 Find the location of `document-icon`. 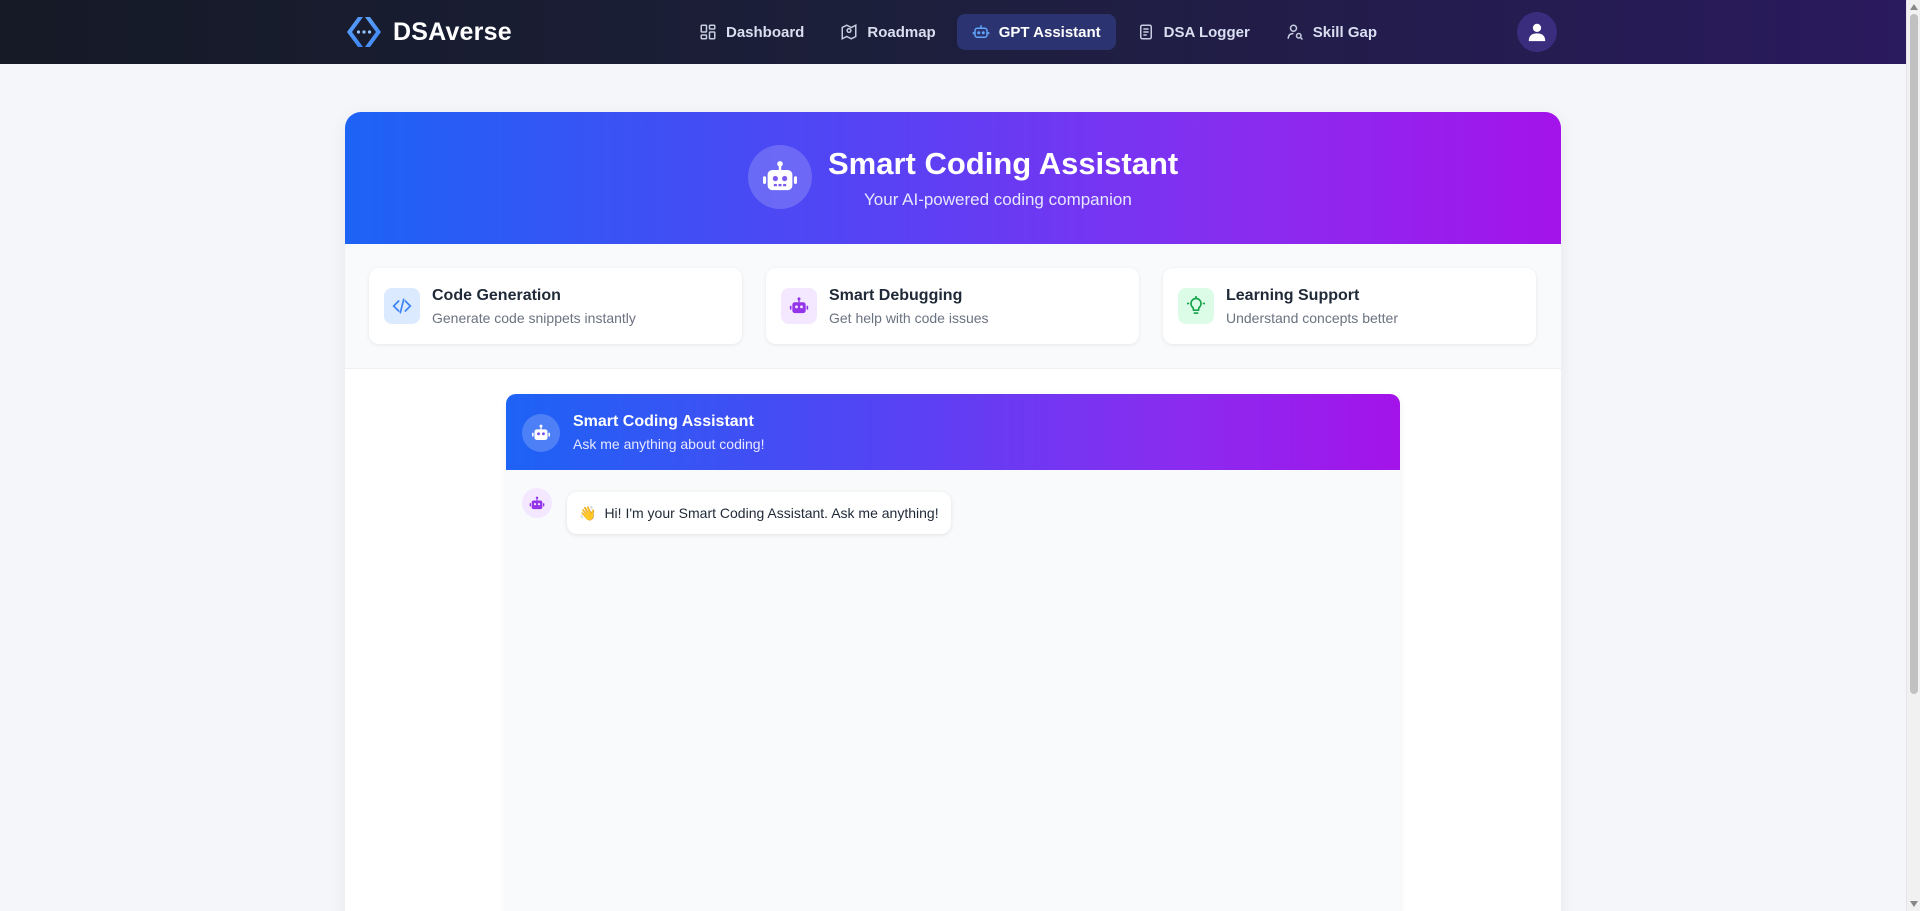

document-icon is located at coordinates (1145, 32).